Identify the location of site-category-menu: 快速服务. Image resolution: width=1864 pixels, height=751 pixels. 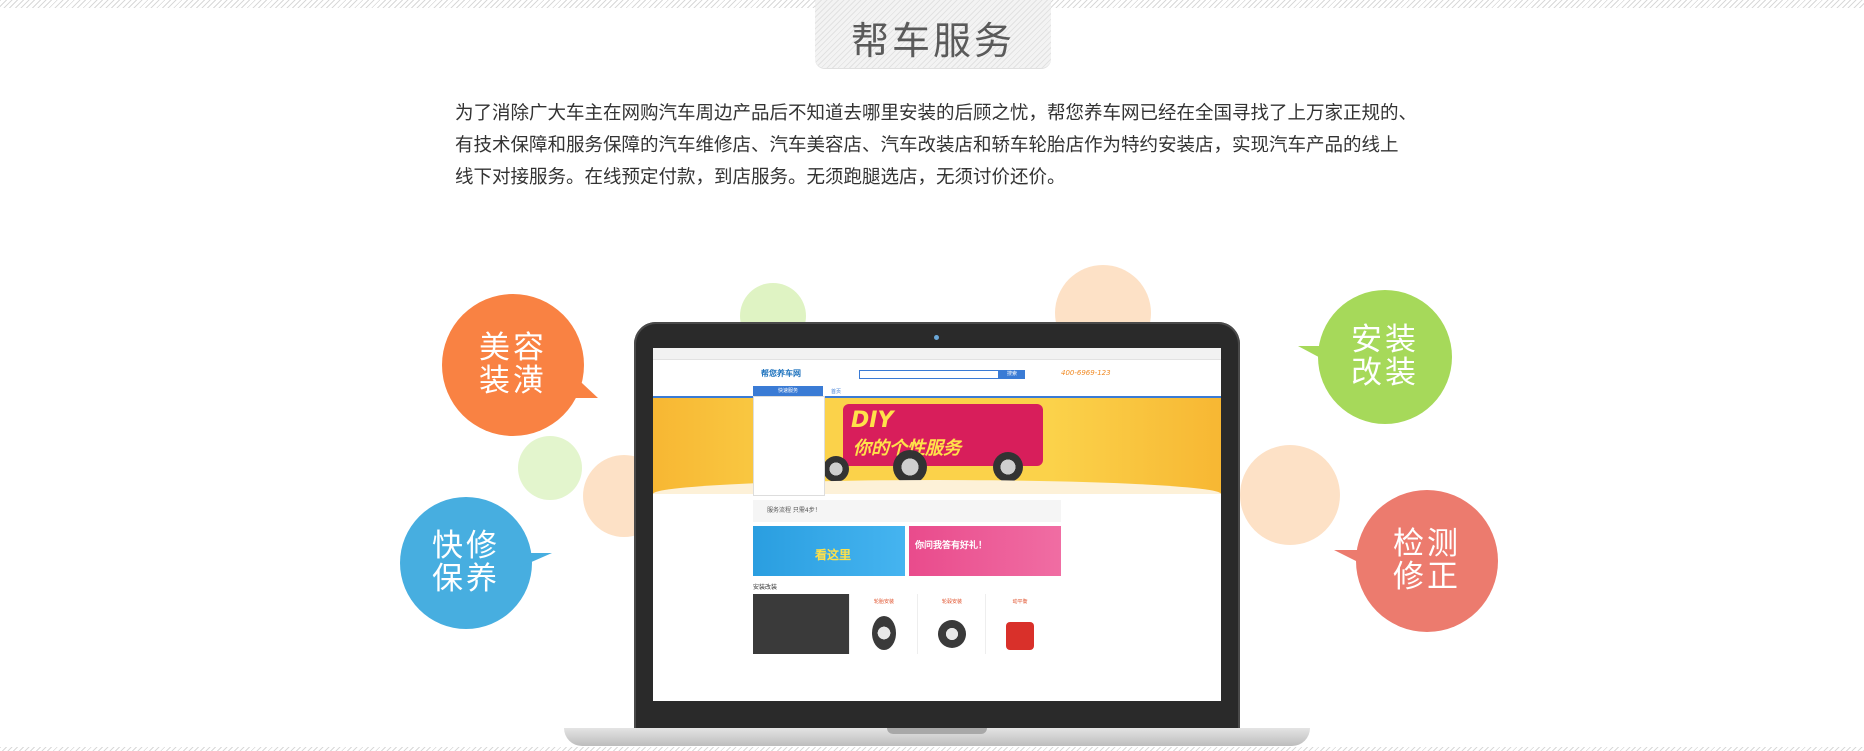
(788, 391).